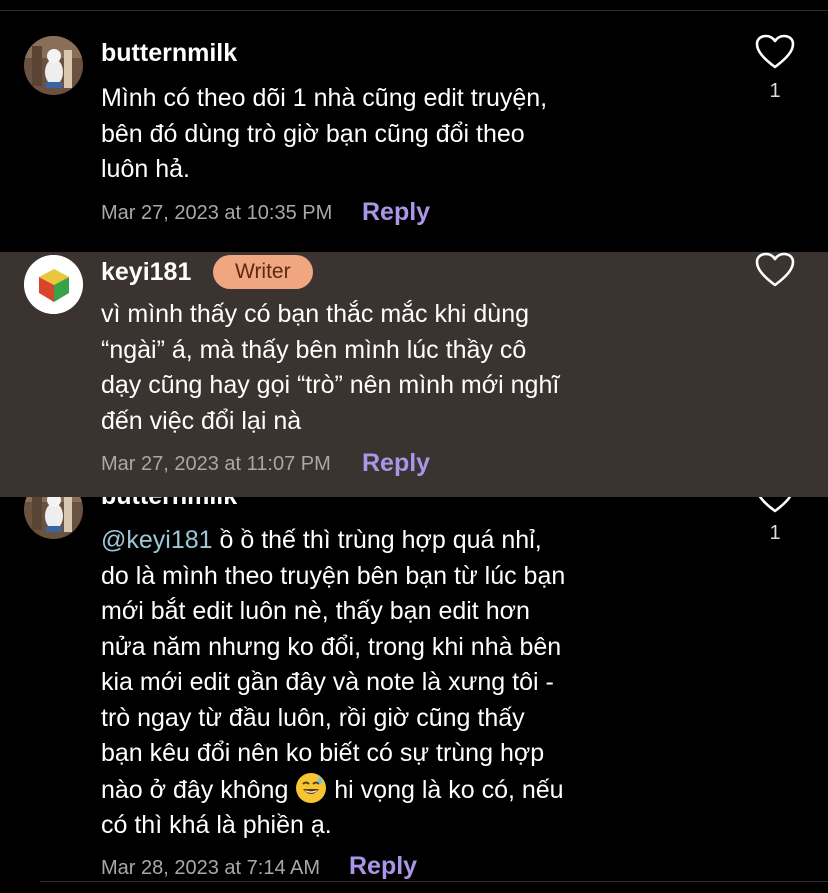  What do you see at coordinates (377, 540) in the screenshot?
I see `comment-text: ồ ồ thế thì trùng hợp quá nhỉ,` at bounding box center [377, 540].